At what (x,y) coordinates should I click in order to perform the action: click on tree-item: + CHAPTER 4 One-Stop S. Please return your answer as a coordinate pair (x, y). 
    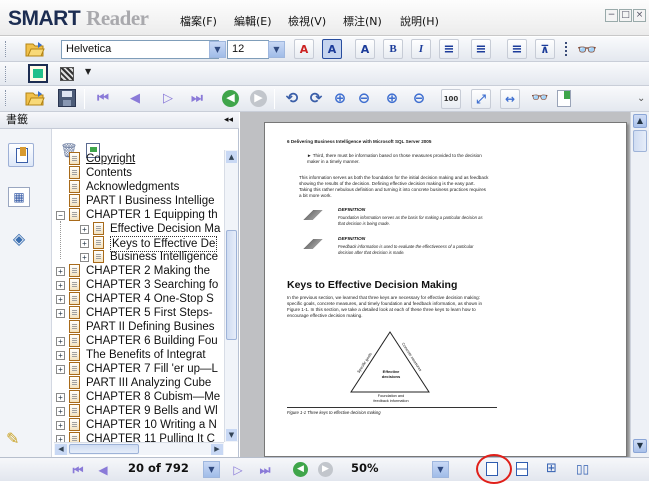
    Looking at the image, I should click on (140, 299).